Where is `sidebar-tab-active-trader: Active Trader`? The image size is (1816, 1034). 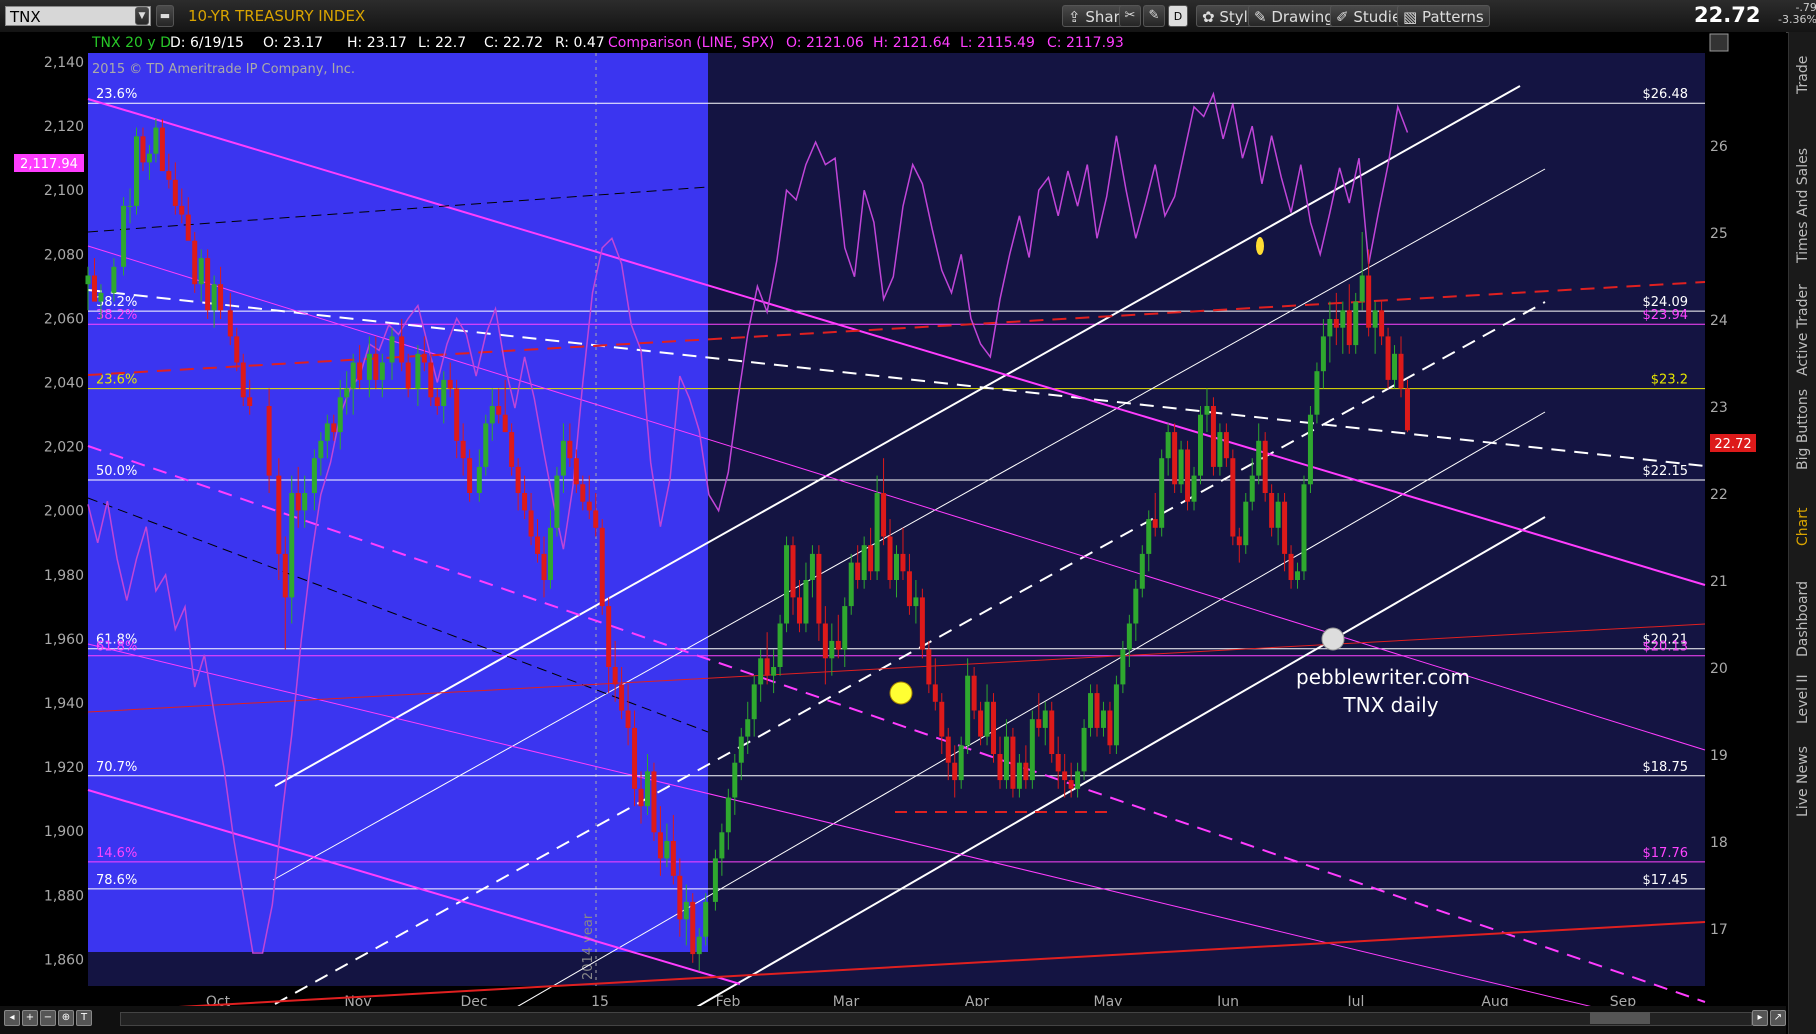
sidebar-tab-active-trader: Active Trader is located at coordinates (1802, 330).